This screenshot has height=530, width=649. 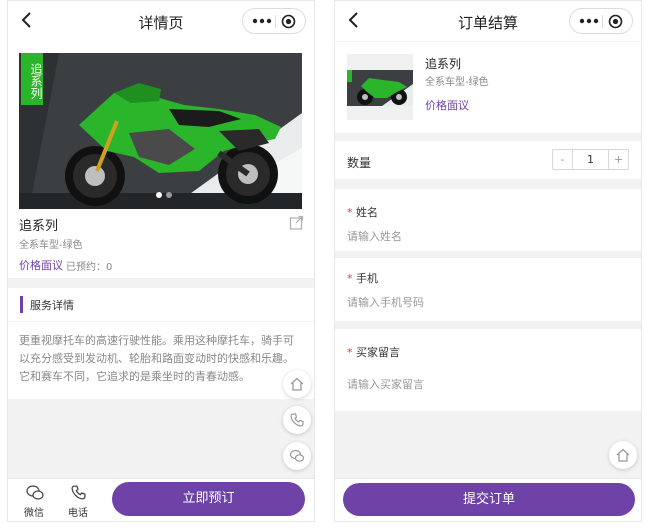 I want to click on float-phone-button, so click(x=297, y=420).